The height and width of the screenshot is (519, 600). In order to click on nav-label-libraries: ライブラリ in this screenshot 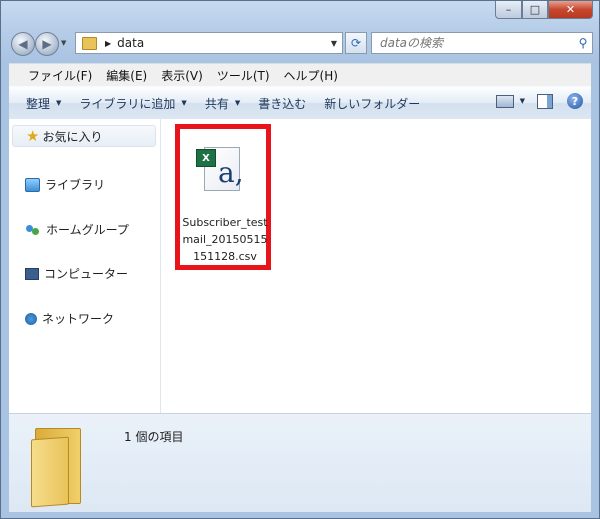, I will do `click(75, 185)`.